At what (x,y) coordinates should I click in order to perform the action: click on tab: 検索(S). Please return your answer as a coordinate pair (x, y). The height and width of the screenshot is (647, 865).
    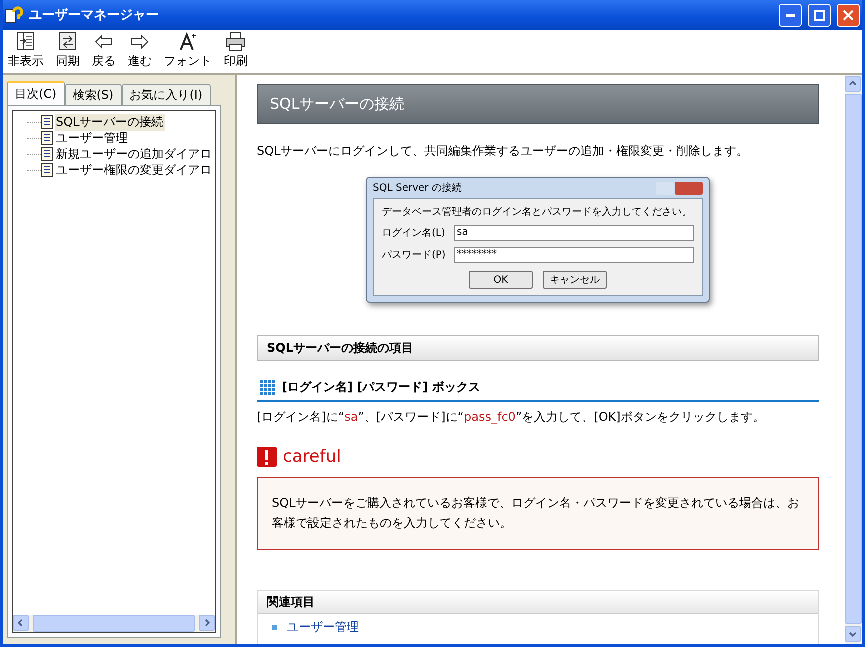
    Looking at the image, I should click on (93, 94).